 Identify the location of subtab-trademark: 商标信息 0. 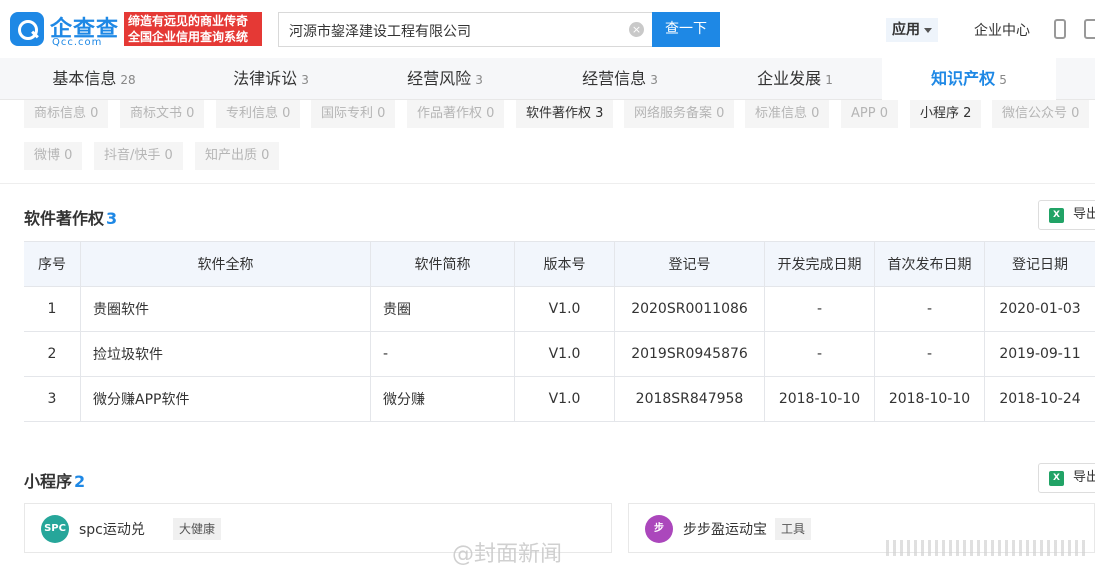
(66, 114).